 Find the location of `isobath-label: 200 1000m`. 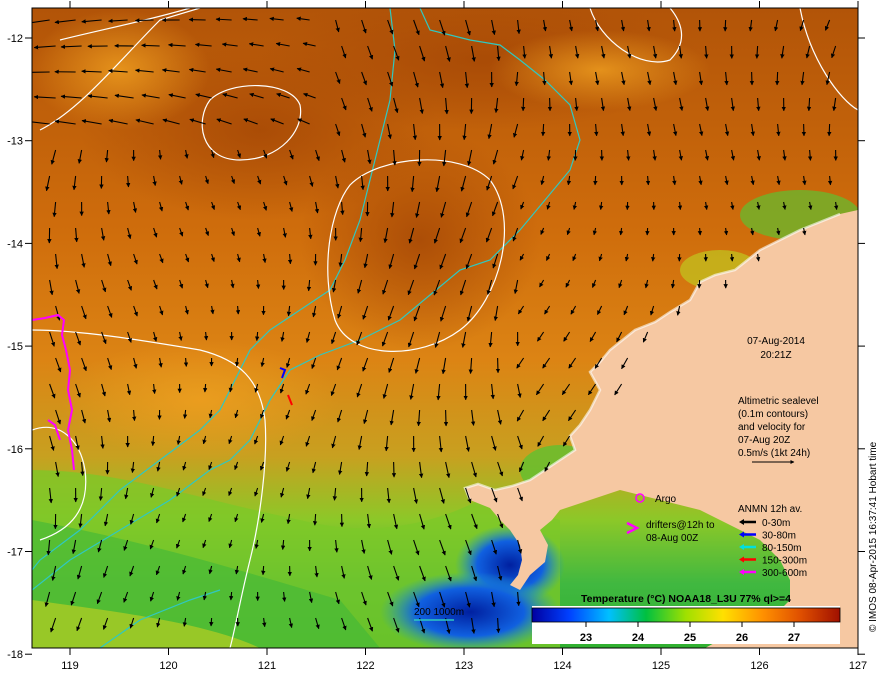

isobath-label: 200 1000m is located at coordinates (439, 612).